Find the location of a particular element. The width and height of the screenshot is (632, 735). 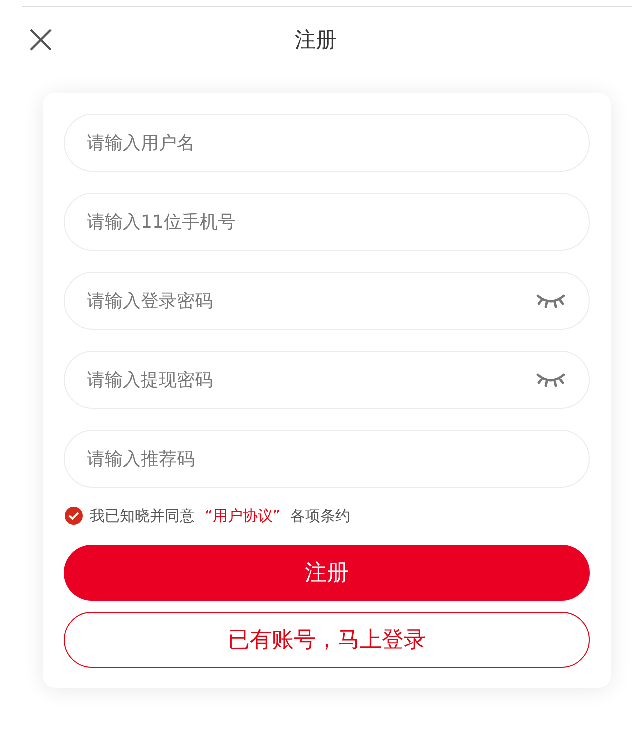

agreement-text: 各项条约 is located at coordinates (320, 516).